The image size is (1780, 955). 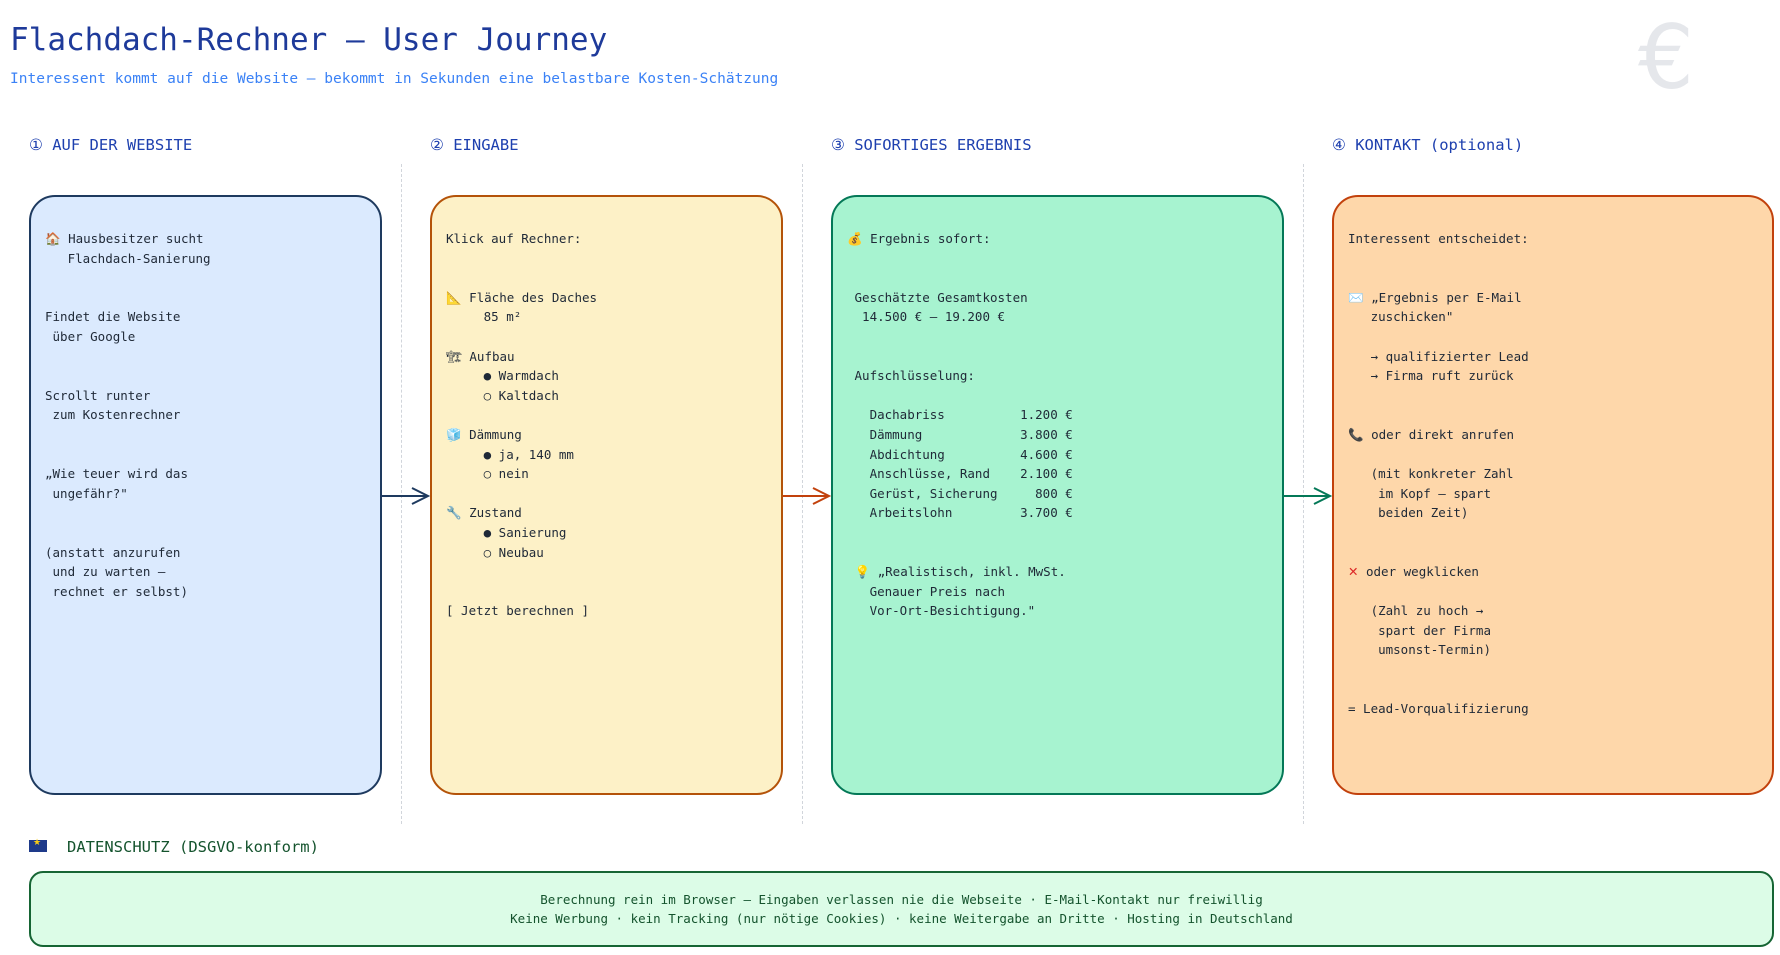 I want to click on privacy-header: DATENSCHUTZ (DSGVO-konform), so click(x=174, y=847).